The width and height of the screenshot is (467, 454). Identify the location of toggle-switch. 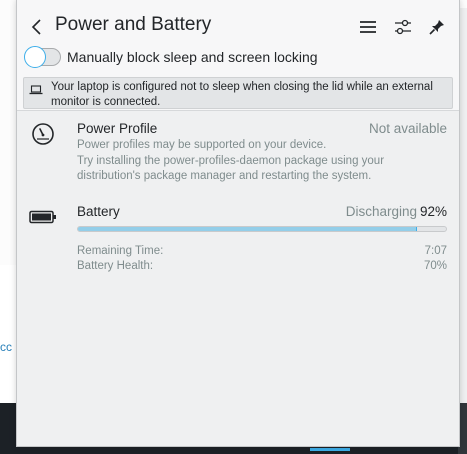
(42, 57).